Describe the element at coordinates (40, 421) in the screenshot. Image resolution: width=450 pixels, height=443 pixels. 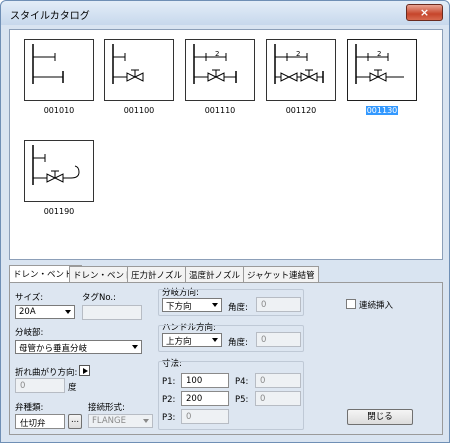
I see `valve-type-input: 仕切弁` at that location.